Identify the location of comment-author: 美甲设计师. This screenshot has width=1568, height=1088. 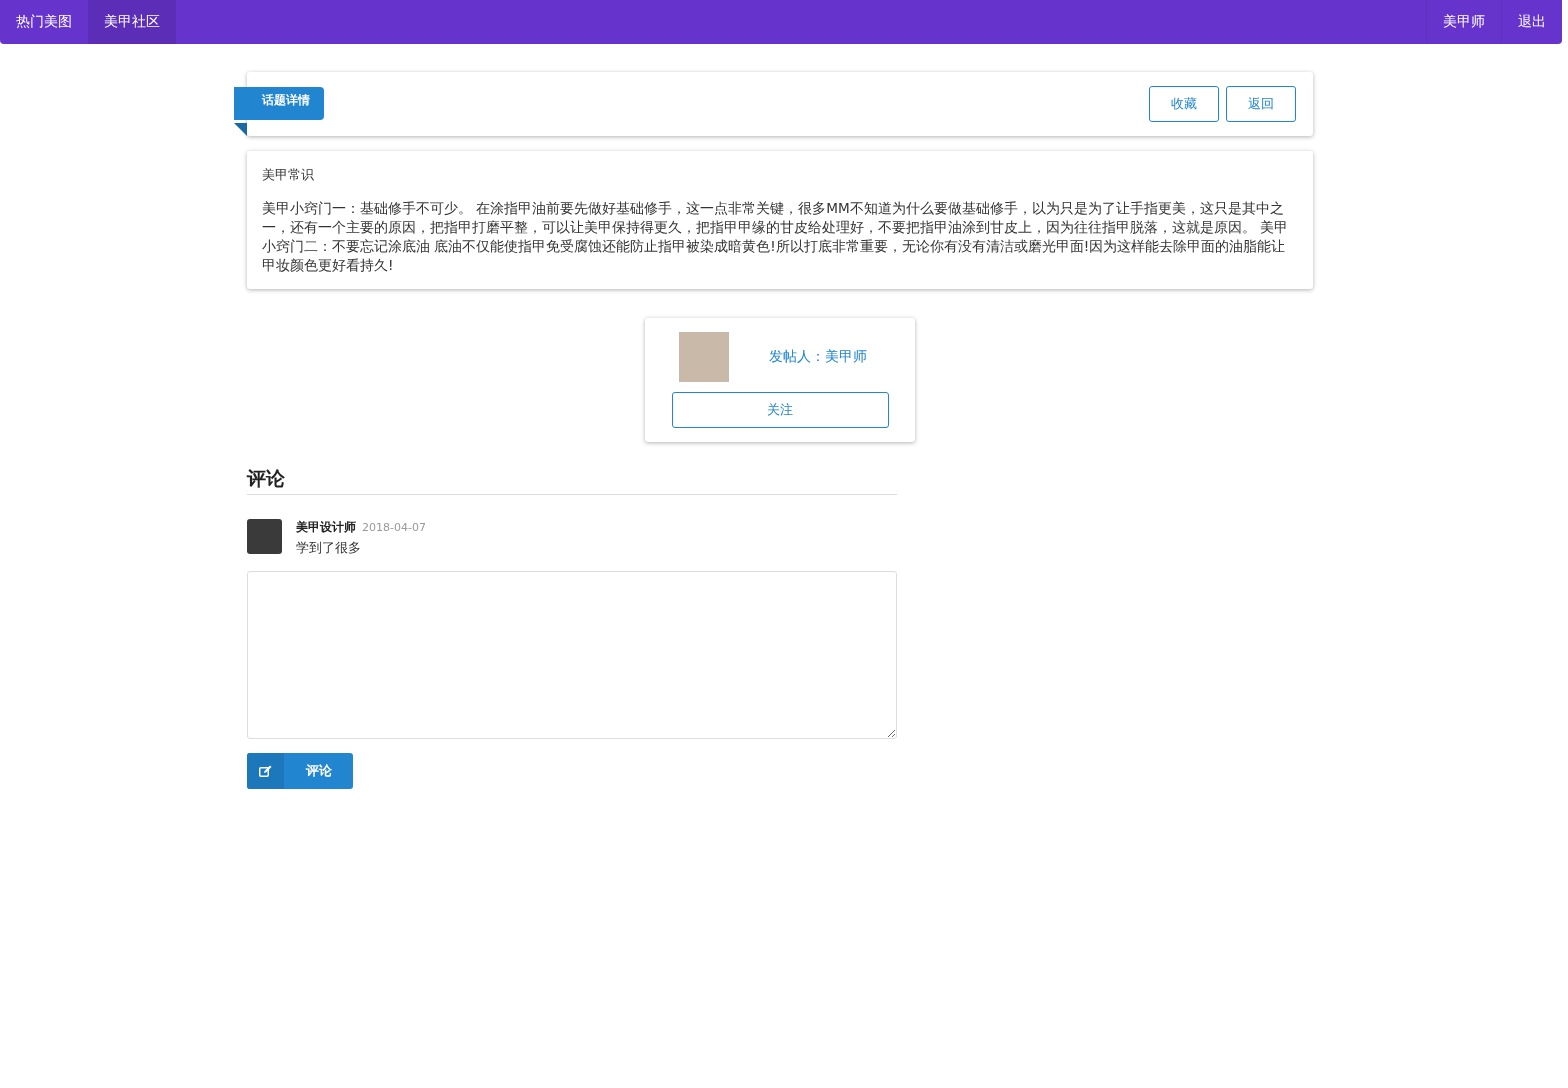
(326, 527).